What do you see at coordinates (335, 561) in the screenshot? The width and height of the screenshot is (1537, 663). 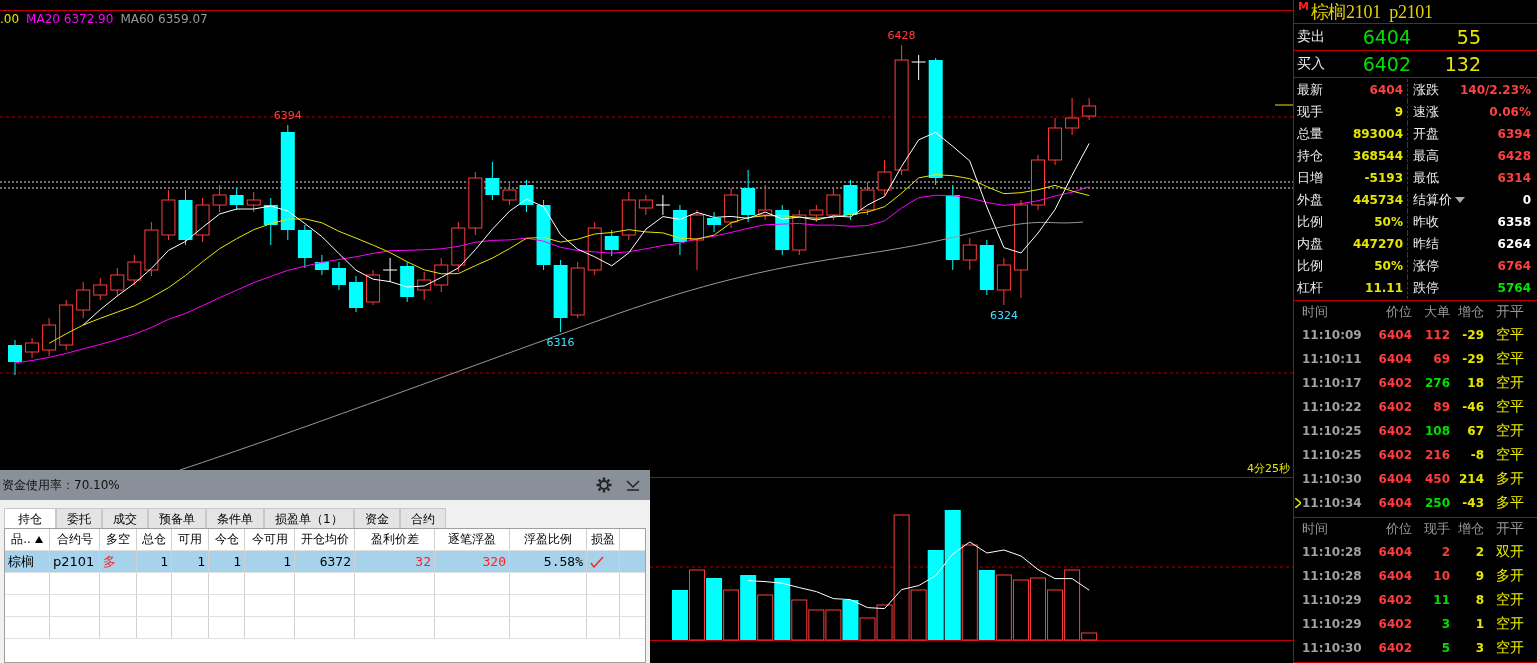 I see `table-cell: 6372` at bounding box center [335, 561].